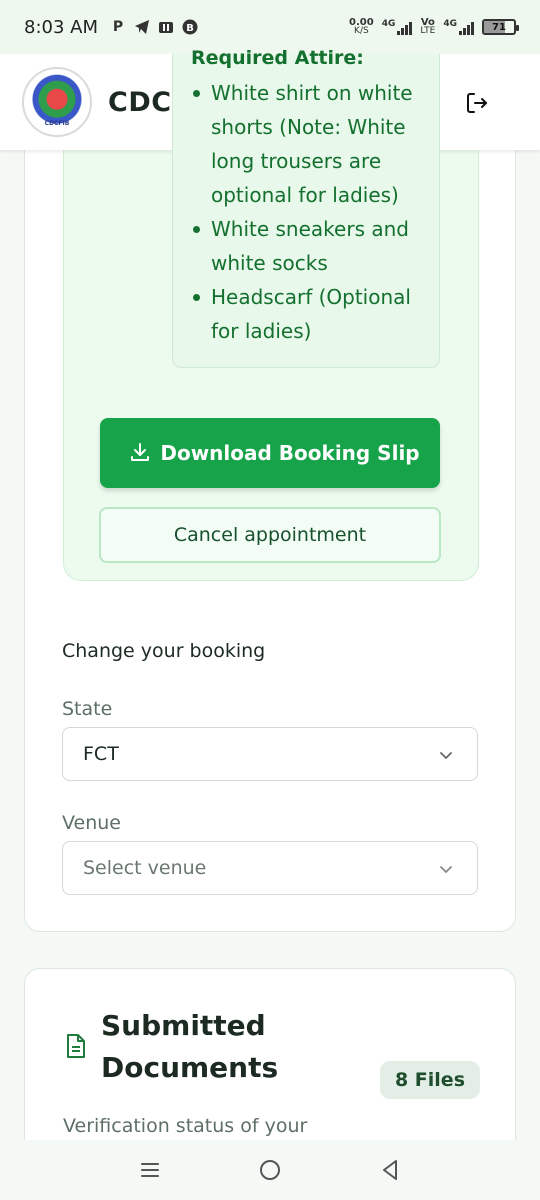  Describe the element at coordinates (154, 27) in the screenshot. I see `notification-icons: P B` at that location.